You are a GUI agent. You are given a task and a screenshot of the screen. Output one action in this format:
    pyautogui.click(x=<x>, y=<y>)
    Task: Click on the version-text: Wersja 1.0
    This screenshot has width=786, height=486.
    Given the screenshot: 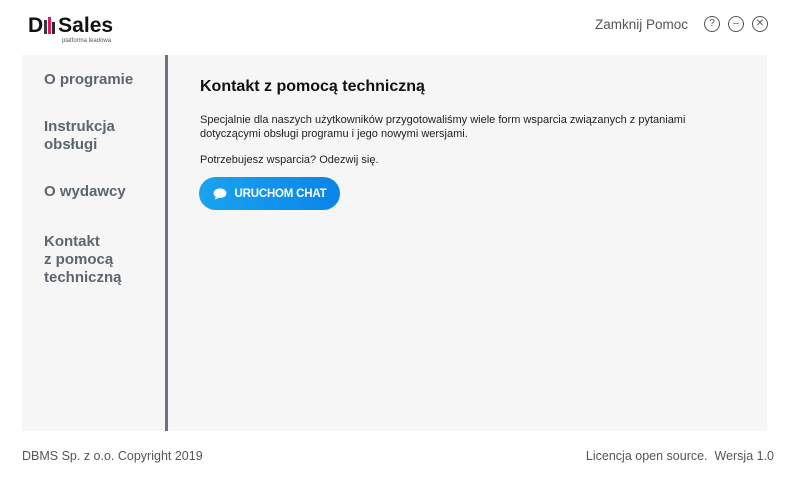 What is the action you would take?
    pyautogui.click(x=744, y=456)
    